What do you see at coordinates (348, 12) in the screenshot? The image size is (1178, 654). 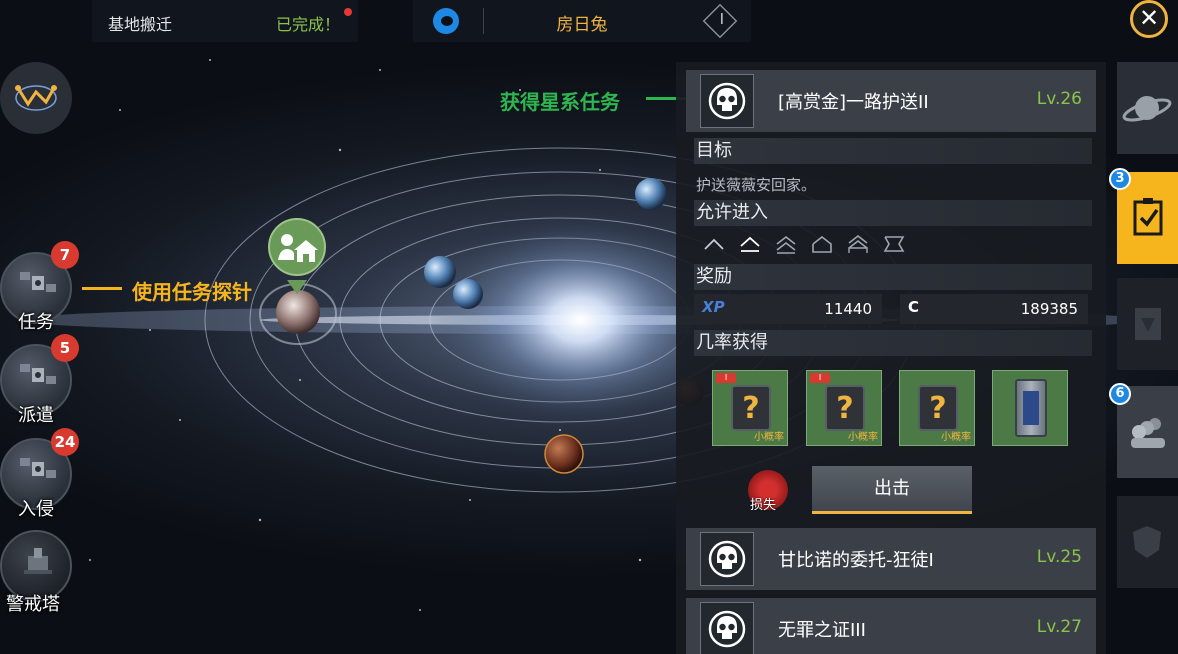 I see `notification-dot` at bounding box center [348, 12].